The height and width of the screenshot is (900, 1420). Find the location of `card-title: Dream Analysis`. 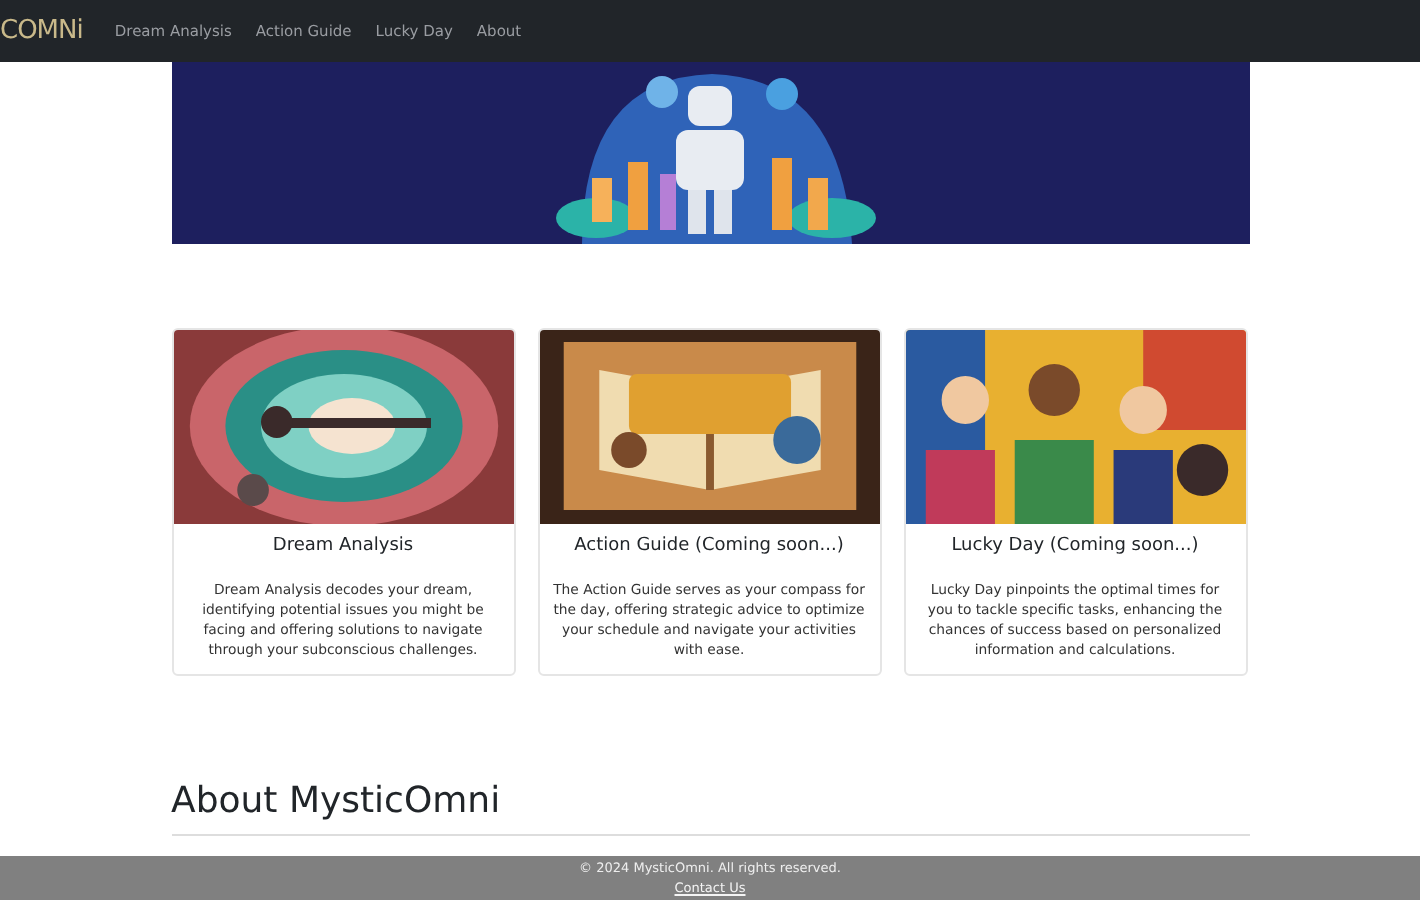

card-title: Dream Analysis is located at coordinates (343, 546).